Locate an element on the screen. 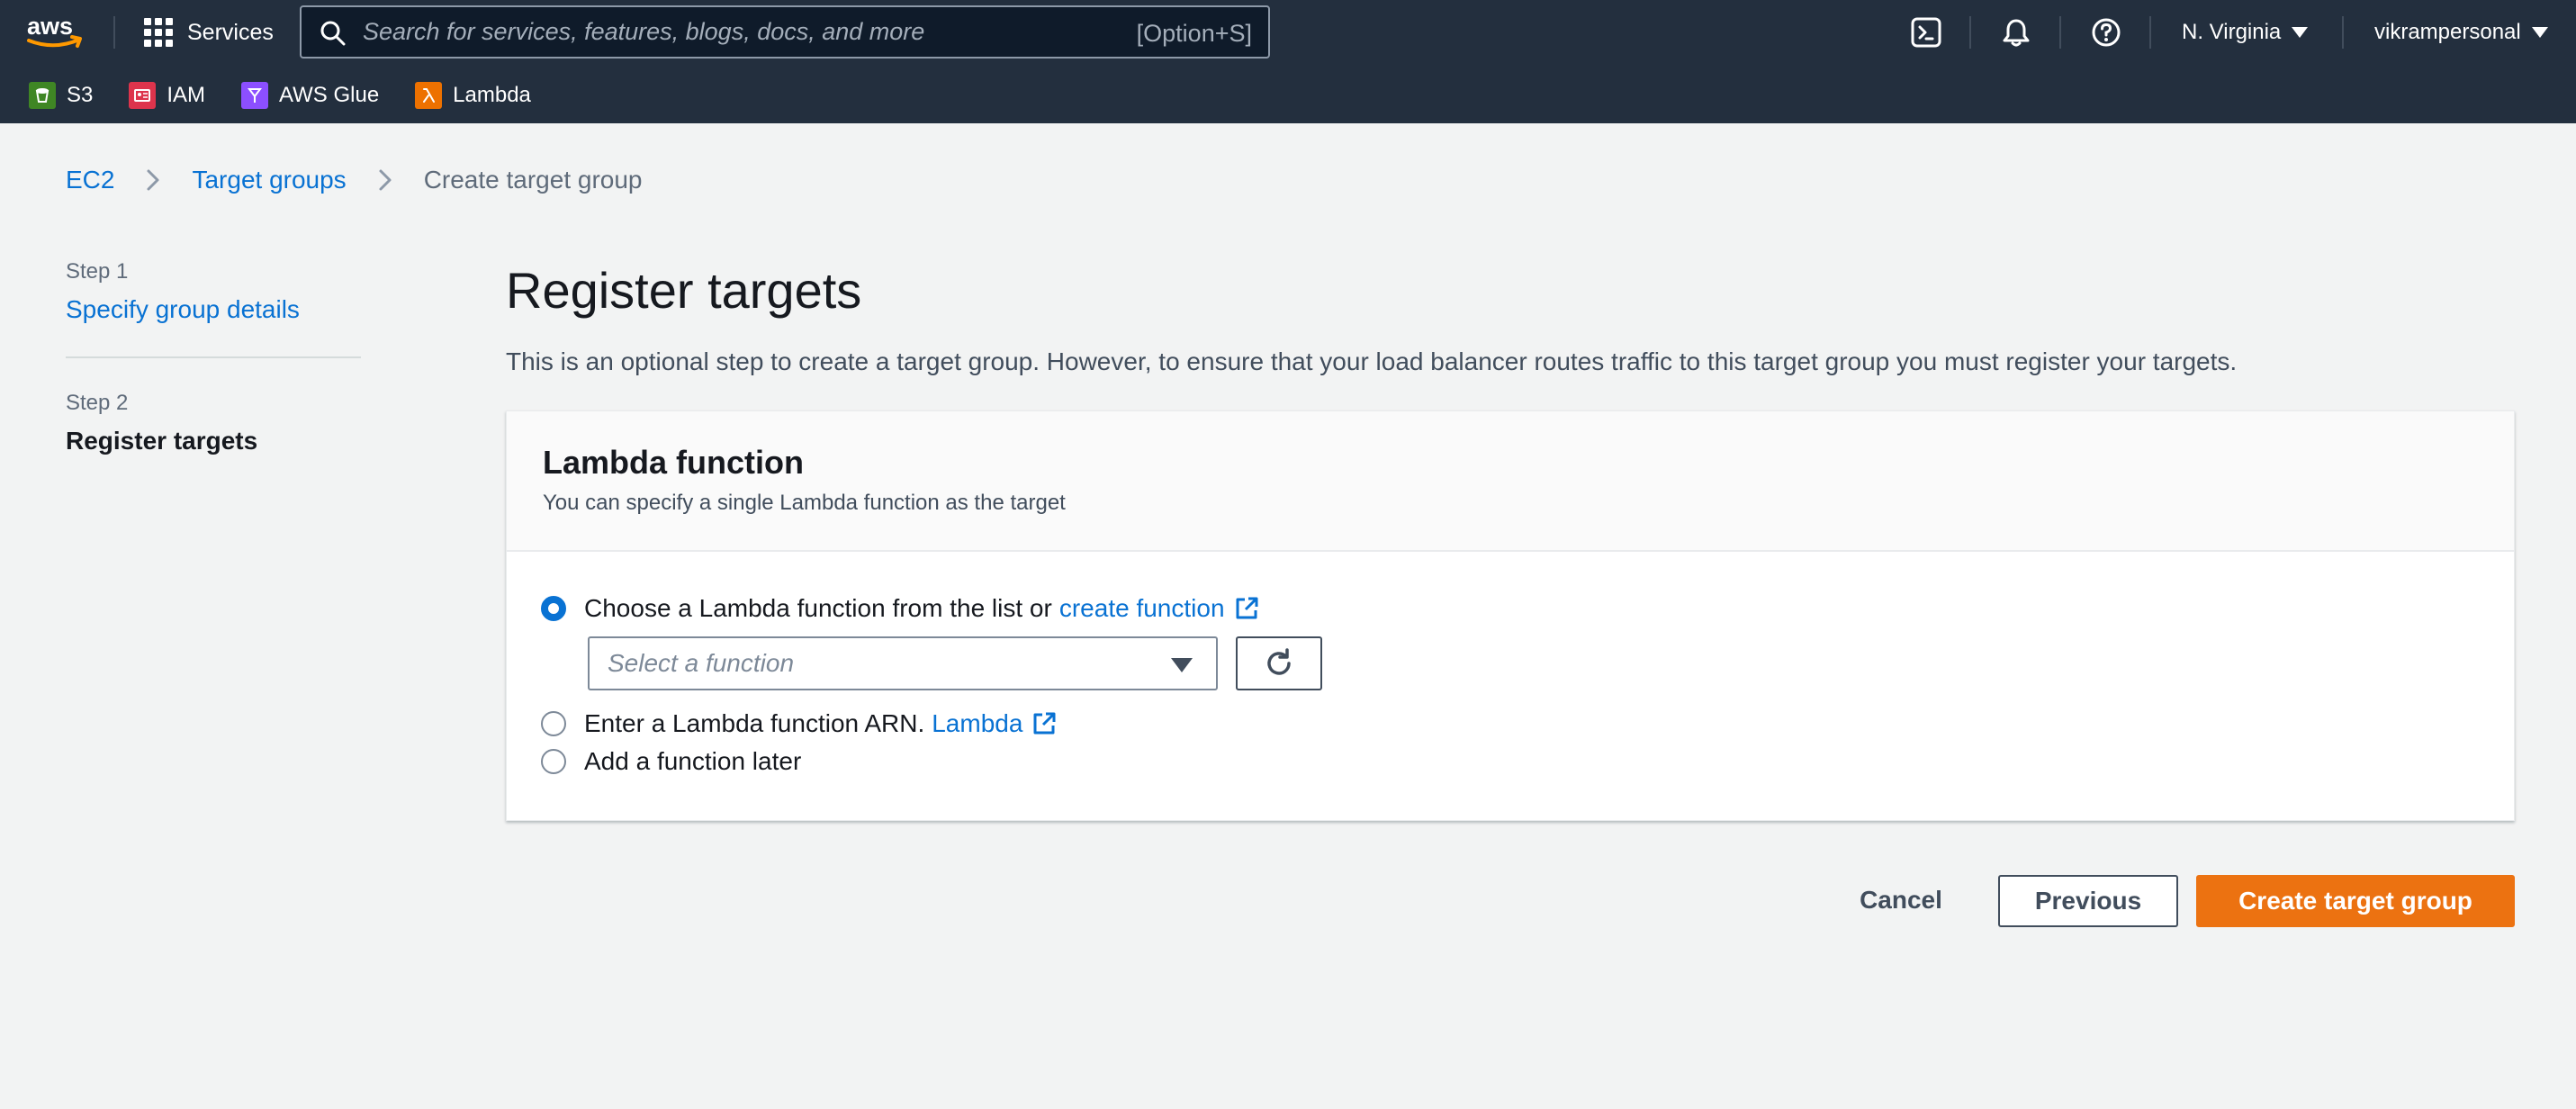 The height and width of the screenshot is (1109, 2576). bell-icon is located at coordinates (2016, 33).